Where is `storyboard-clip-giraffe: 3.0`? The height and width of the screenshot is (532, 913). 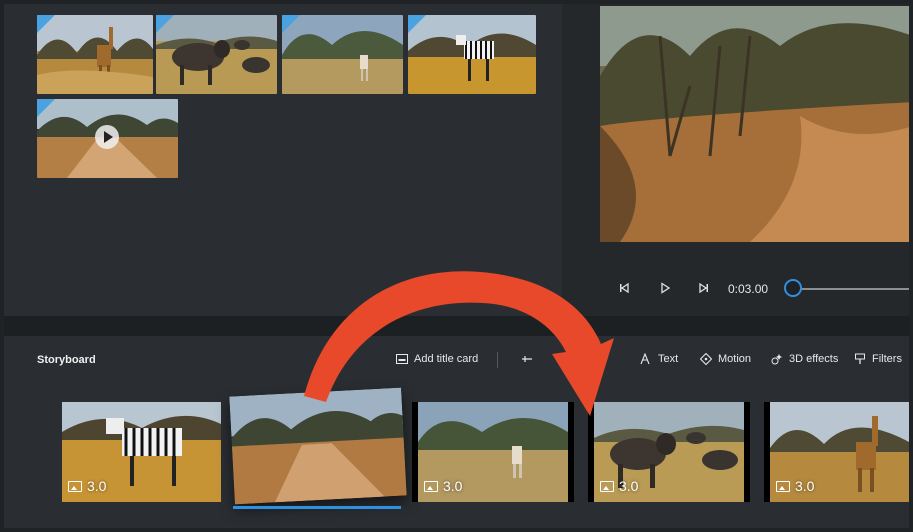
storyboard-clip-giraffe: 3.0 is located at coordinates (836, 452).